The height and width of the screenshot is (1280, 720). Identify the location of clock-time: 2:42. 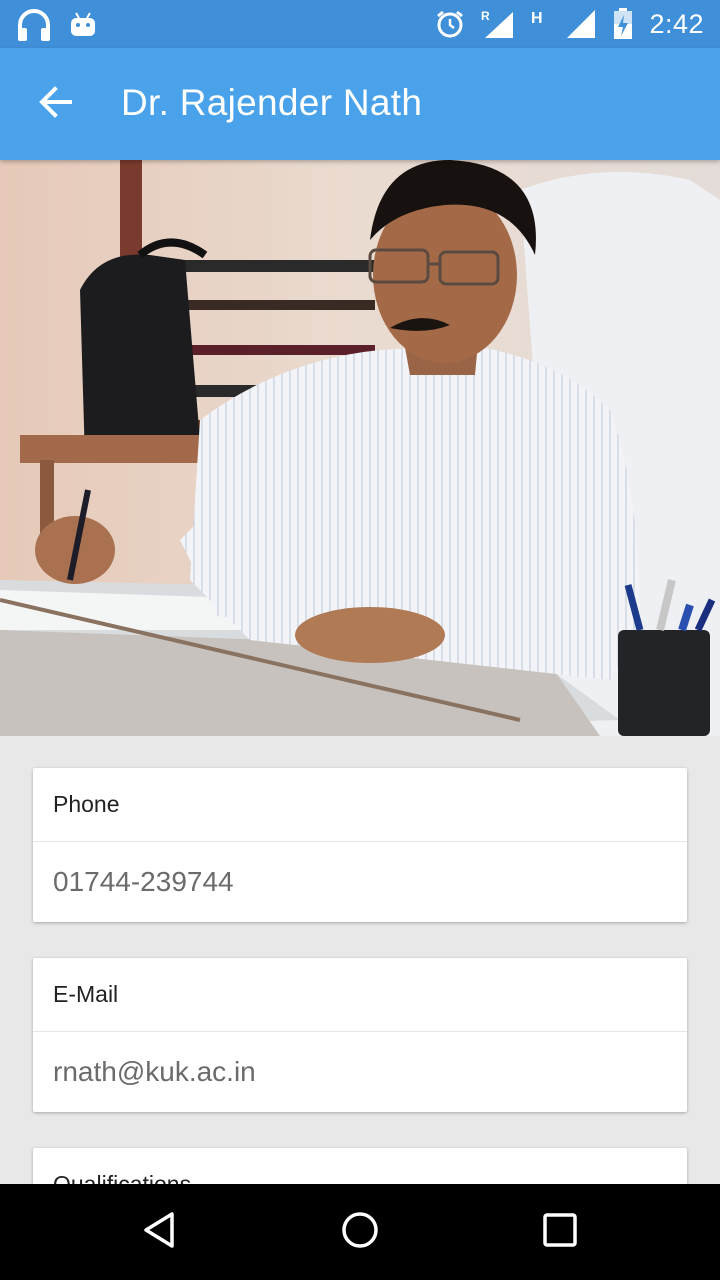
(676, 23).